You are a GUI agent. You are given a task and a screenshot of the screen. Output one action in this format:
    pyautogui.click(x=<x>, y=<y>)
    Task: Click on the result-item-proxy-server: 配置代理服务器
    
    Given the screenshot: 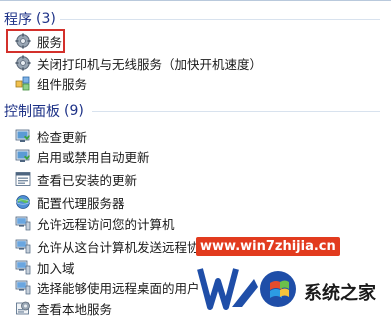 What is the action you would take?
    pyautogui.click(x=70, y=202)
    